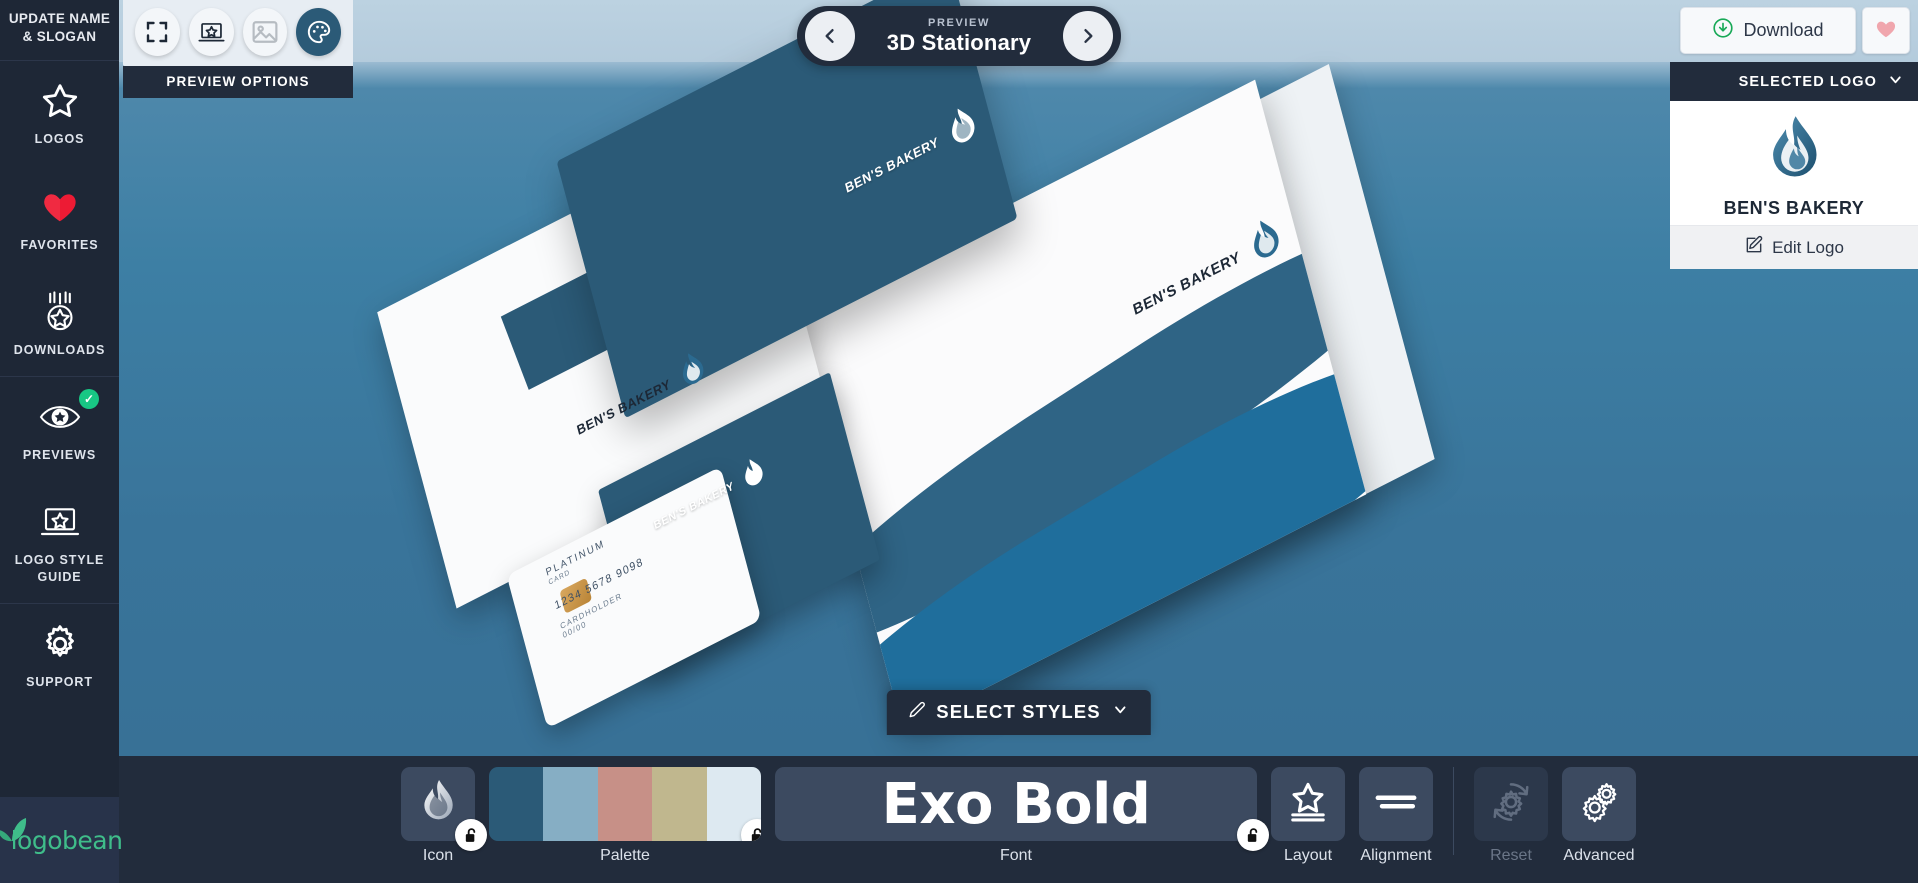 This screenshot has height=883, width=1918. I want to click on pencil-square-icon, so click(1754, 247).